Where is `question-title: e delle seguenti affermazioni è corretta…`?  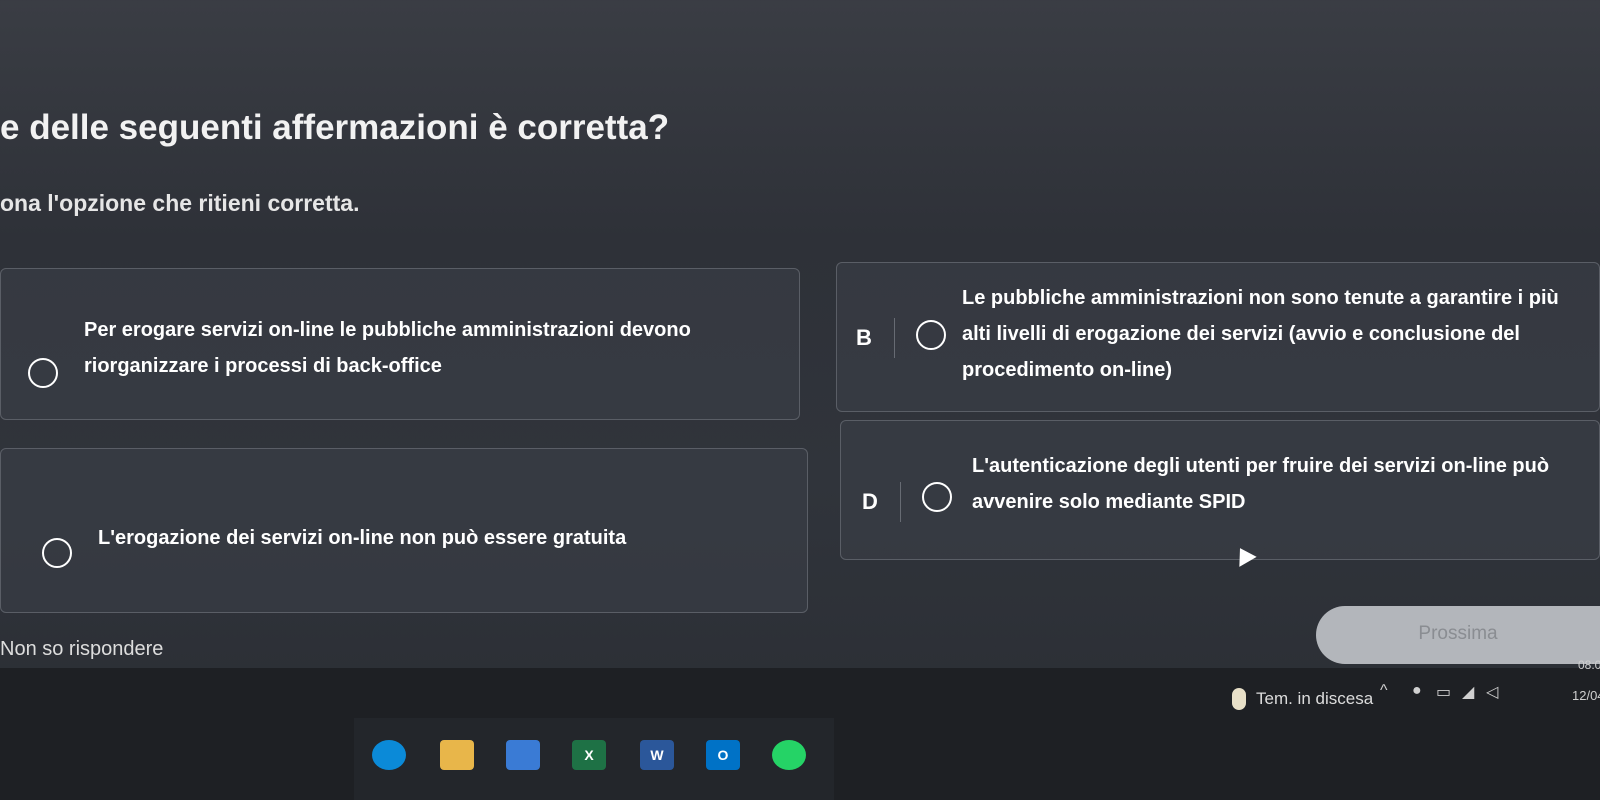 question-title: e delle seguenti affermazioni è corretta… is located at coordinates (335, 127).